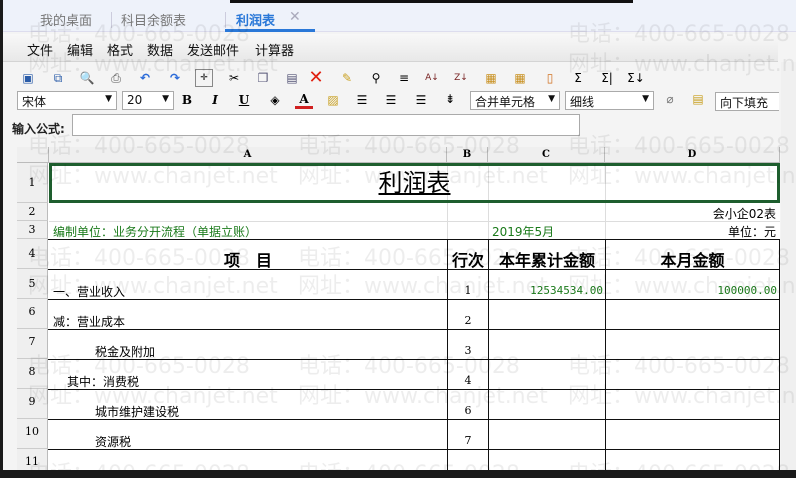 The image size is (796, 478). Describe the element at coordinates (32, 344) in the screenshot. I see `row-header: 7` at that location.